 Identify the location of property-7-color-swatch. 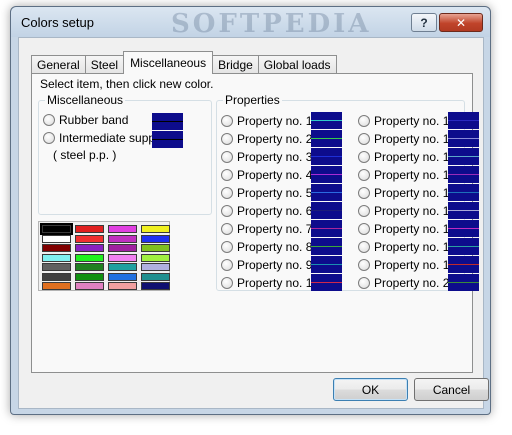
(326, 228).